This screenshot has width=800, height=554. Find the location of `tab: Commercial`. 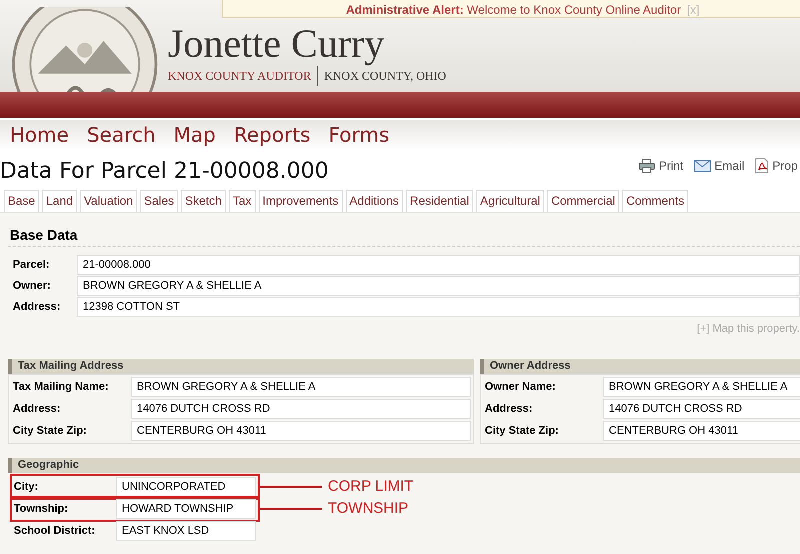

tab: Commercial is located at coordinates (583, 201).